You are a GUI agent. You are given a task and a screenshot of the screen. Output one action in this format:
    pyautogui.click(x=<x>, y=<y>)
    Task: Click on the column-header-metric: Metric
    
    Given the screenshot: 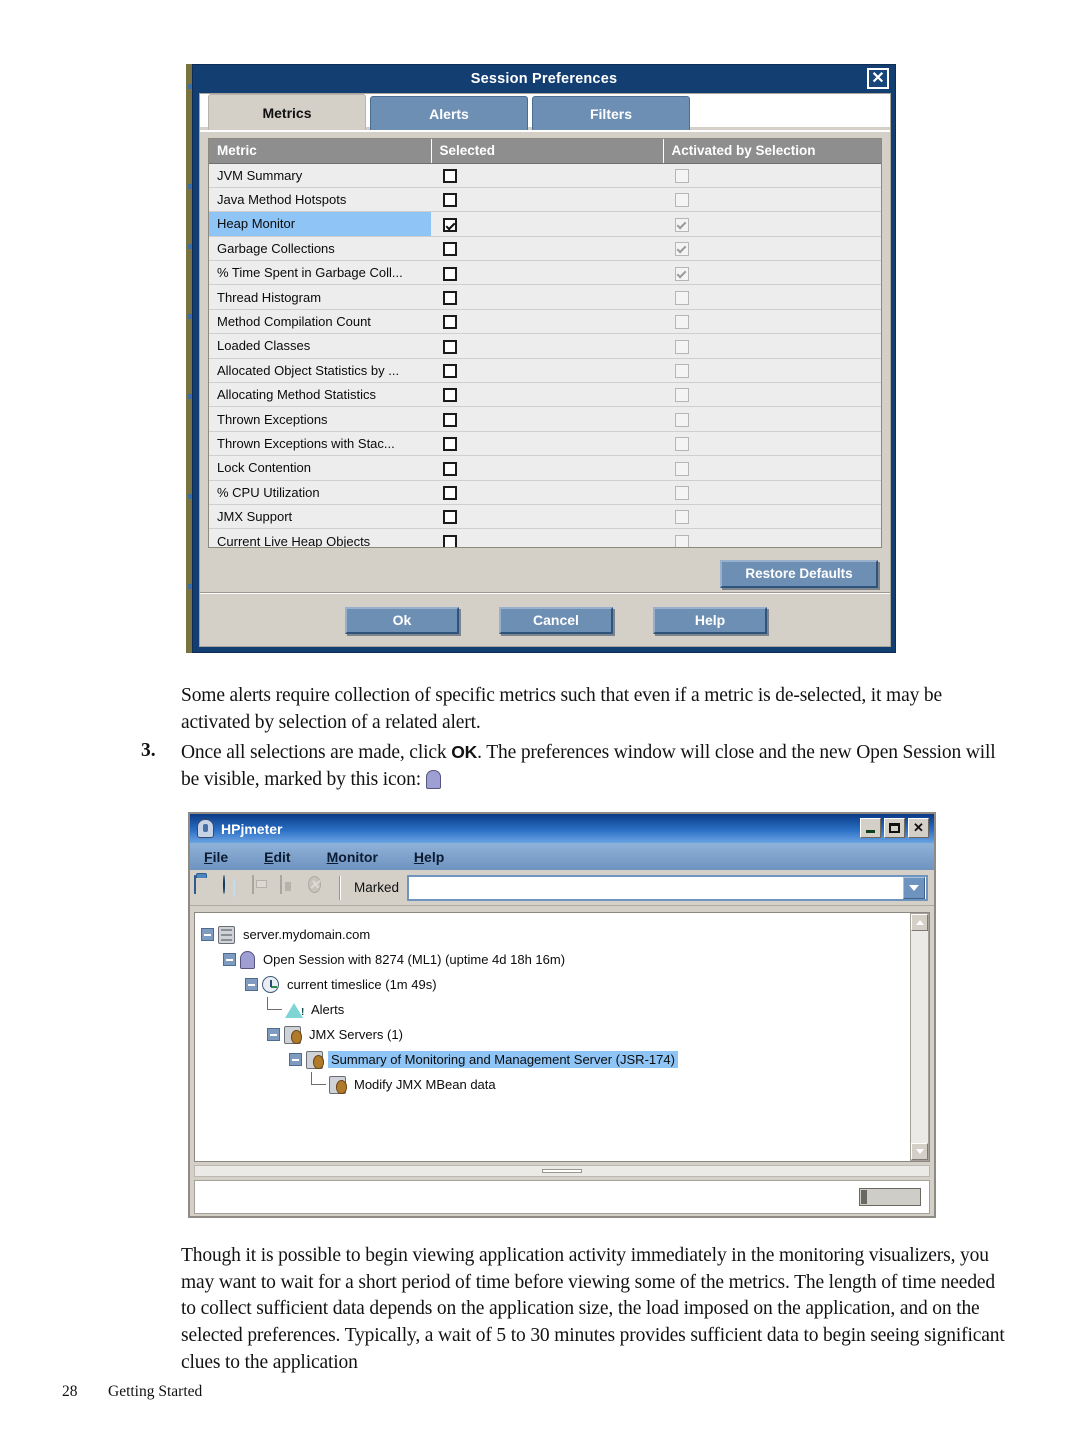 What is the action you would take?
    pyautogui.click(x=320, y=151)
    